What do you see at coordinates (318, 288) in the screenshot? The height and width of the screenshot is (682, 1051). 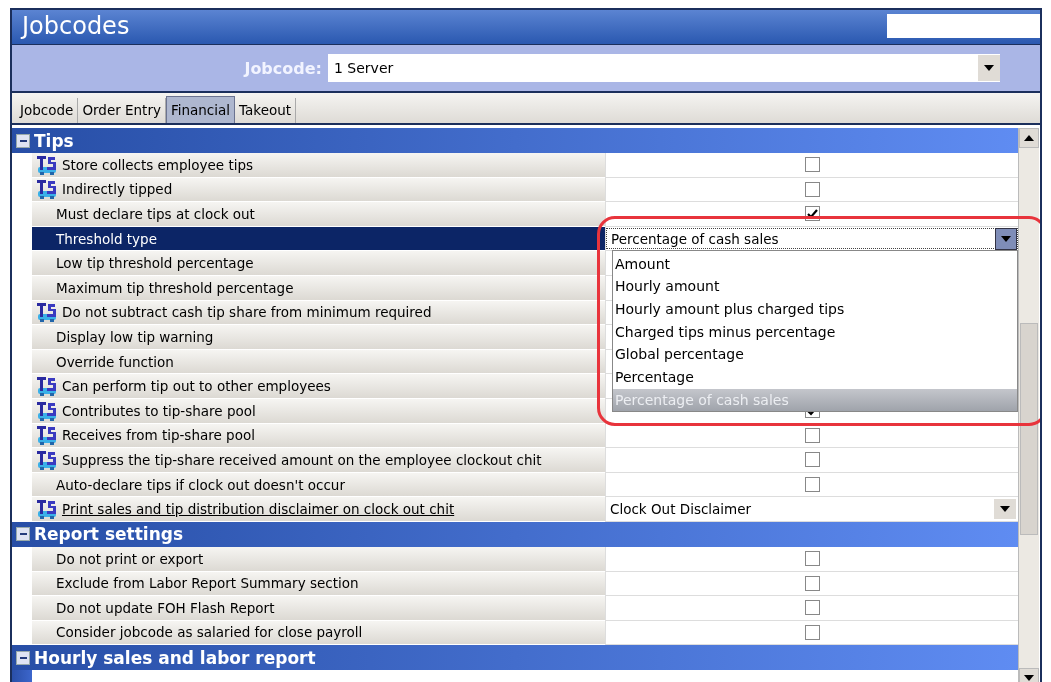 I see `setting-label-cell: Maximum tip threshold percentage` at bounding box center [318, 288].